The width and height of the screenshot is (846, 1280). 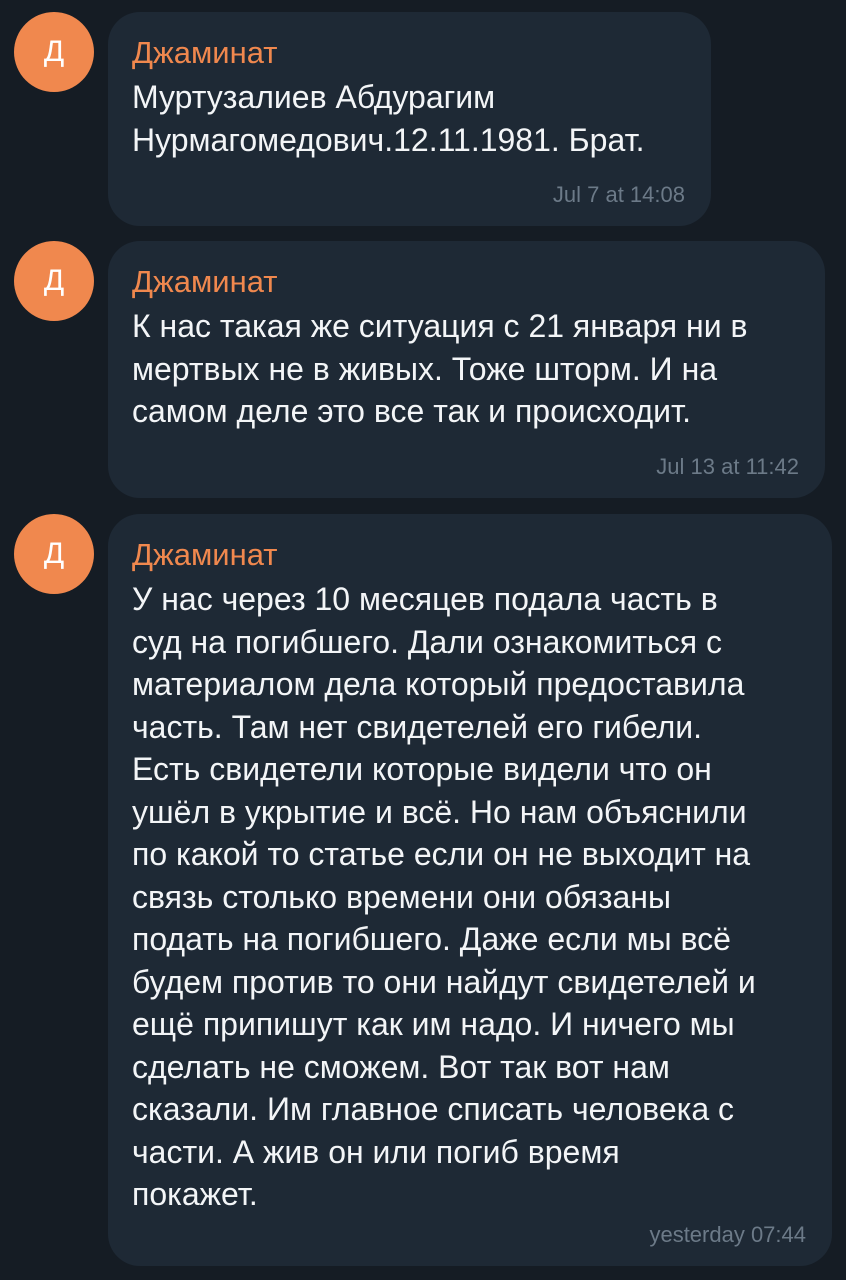 I want to click on message-timestamp: Jul 13 at 11:42, so click(x=727, y=466).